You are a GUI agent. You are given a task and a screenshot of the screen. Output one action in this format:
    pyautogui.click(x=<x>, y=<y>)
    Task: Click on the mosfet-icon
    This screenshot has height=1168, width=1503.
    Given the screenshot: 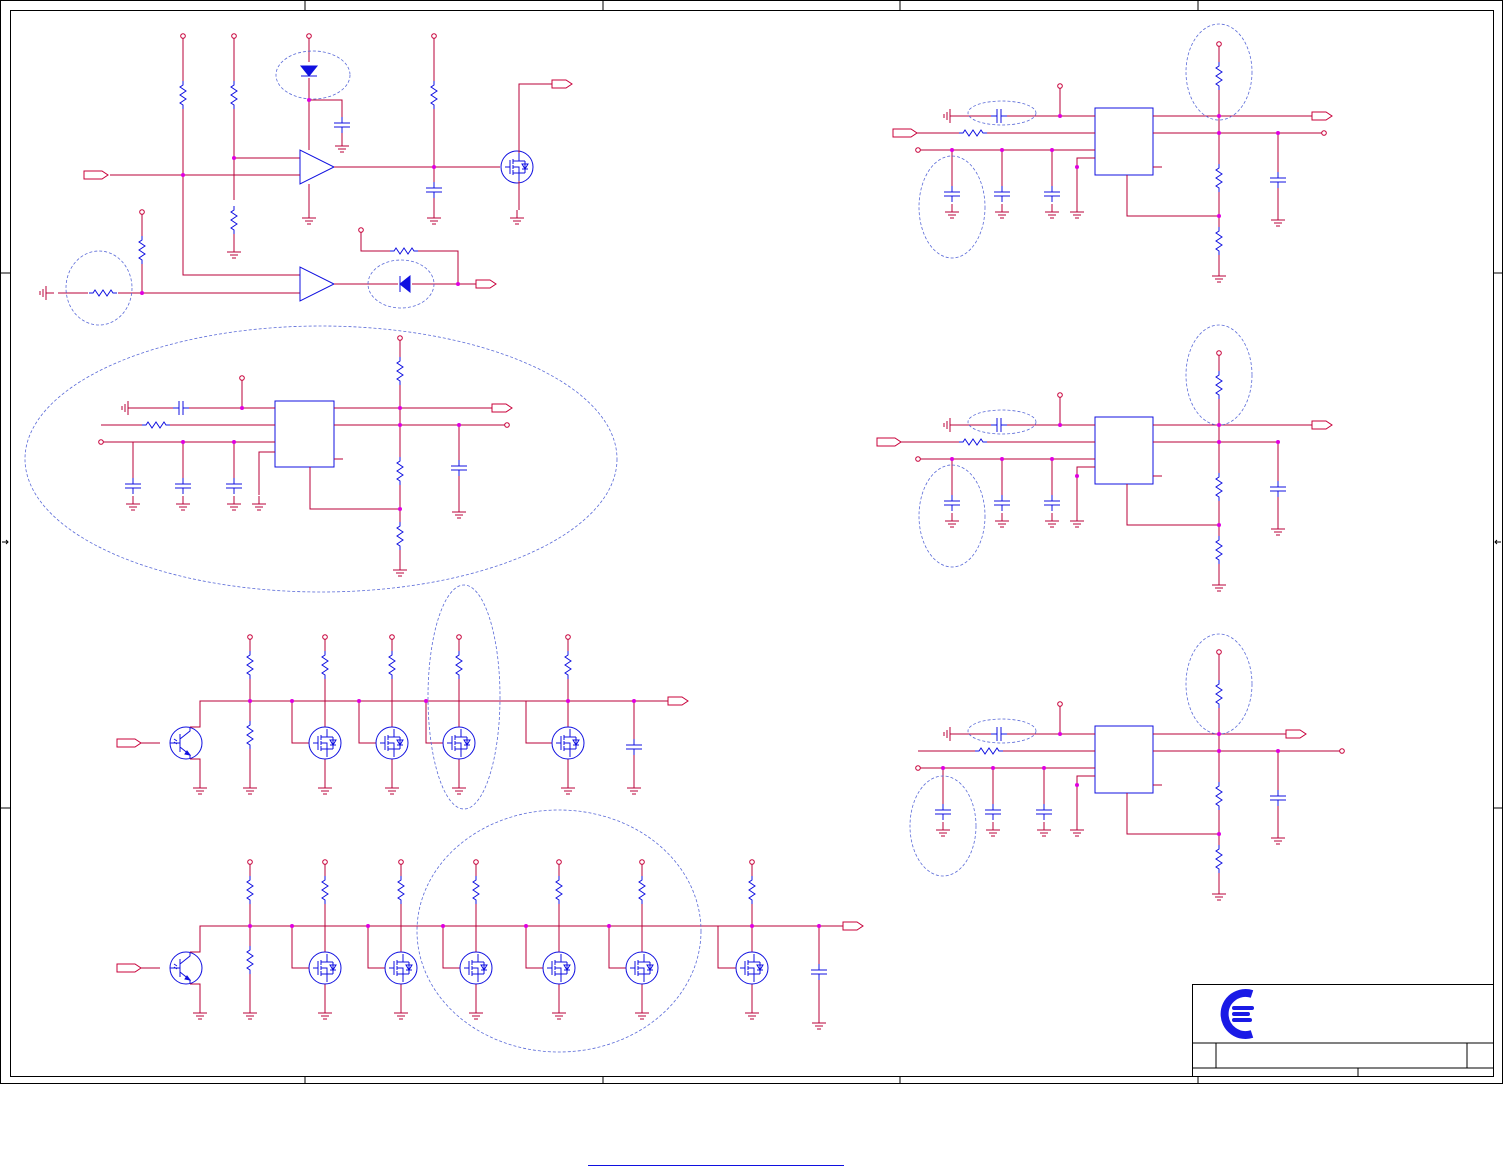 What is the action you would take?
    pyautogui.click(x=517, y=167)
    